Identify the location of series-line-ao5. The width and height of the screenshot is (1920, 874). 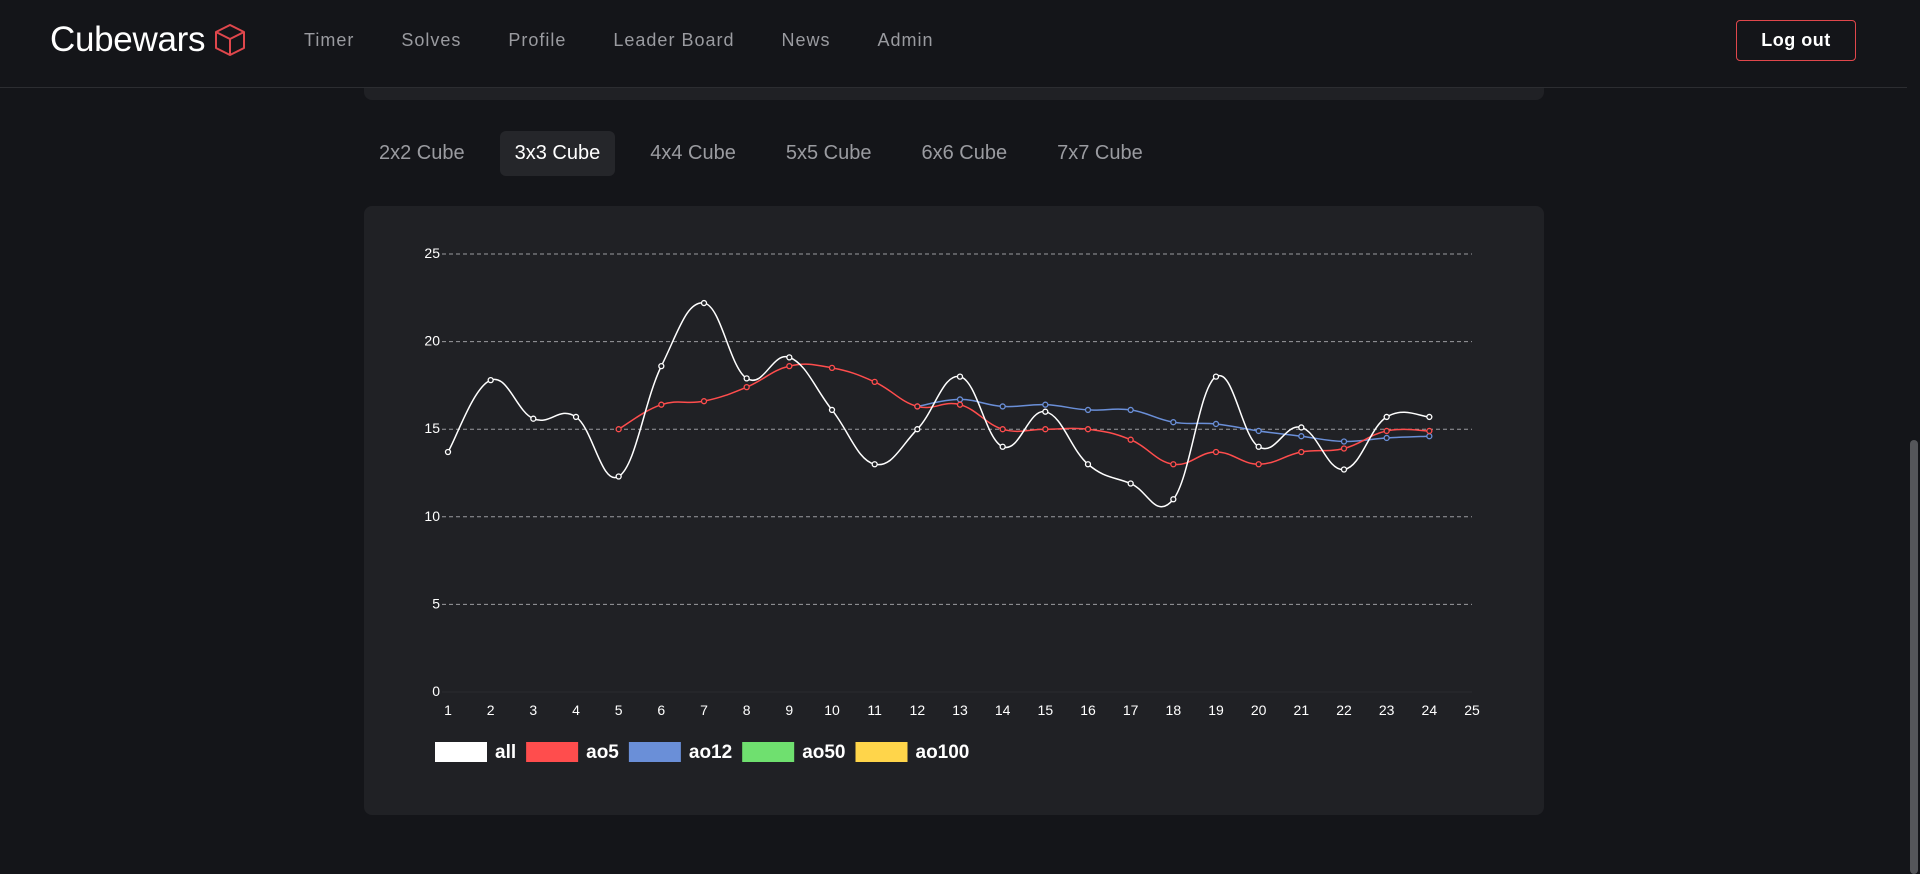
(1024, 414).